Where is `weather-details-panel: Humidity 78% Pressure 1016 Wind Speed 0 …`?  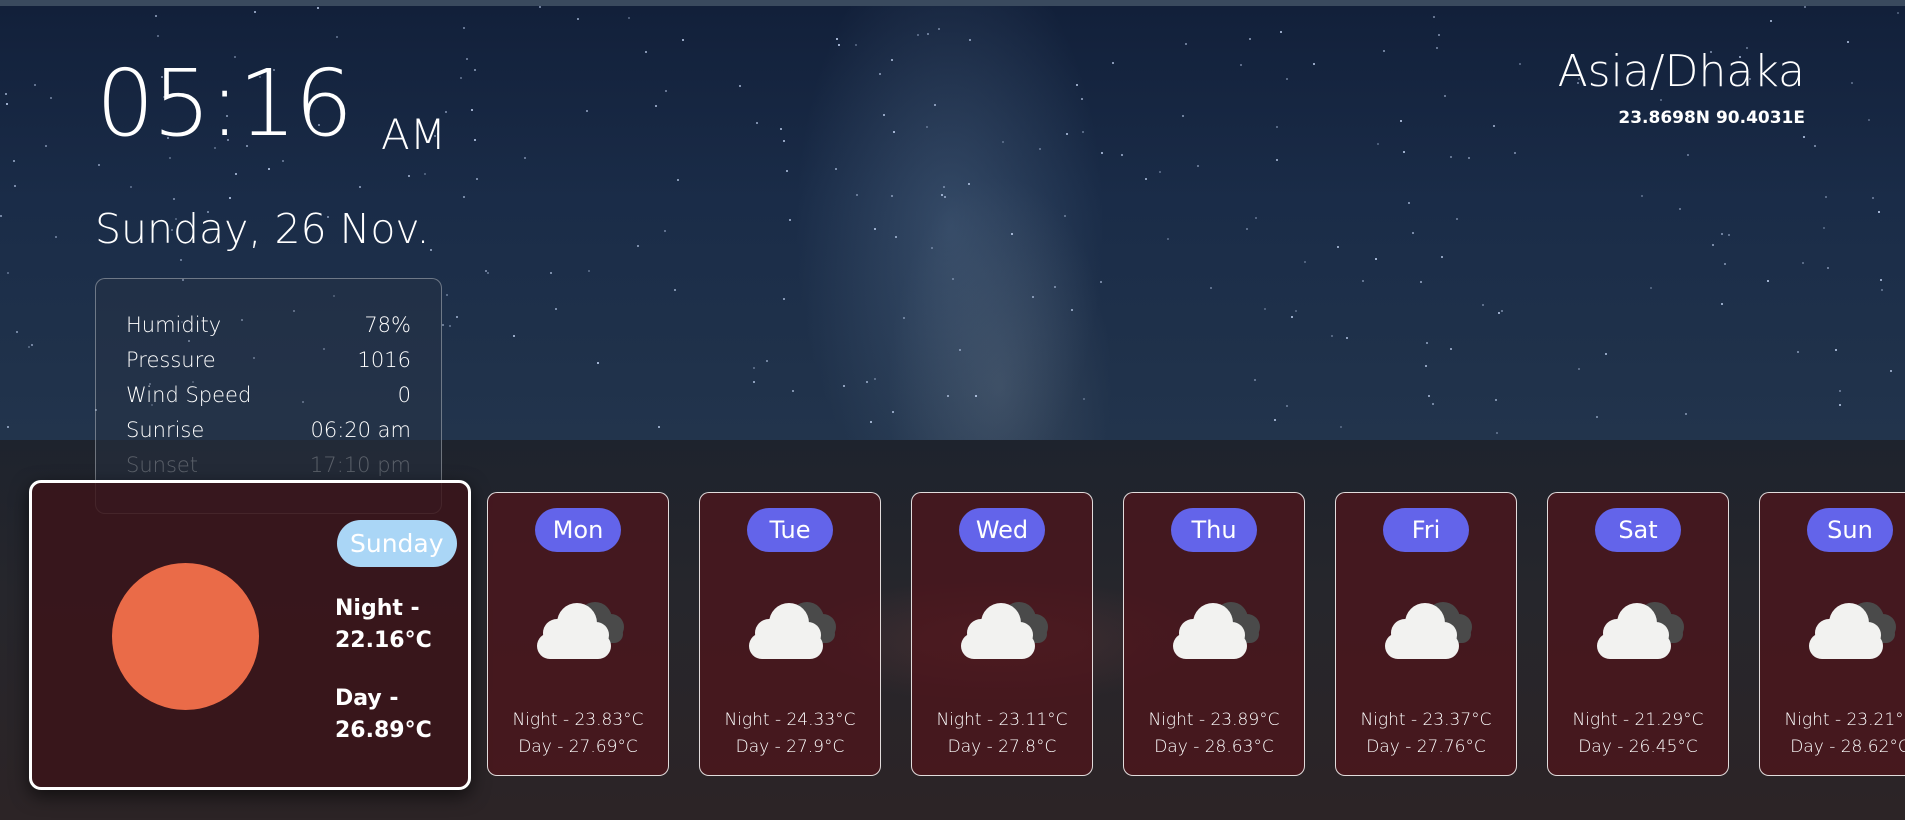 weather-details-panel: Humidity 78% Pressure 1016 Wind Speed 0 … is located at coordinates (268, 396).